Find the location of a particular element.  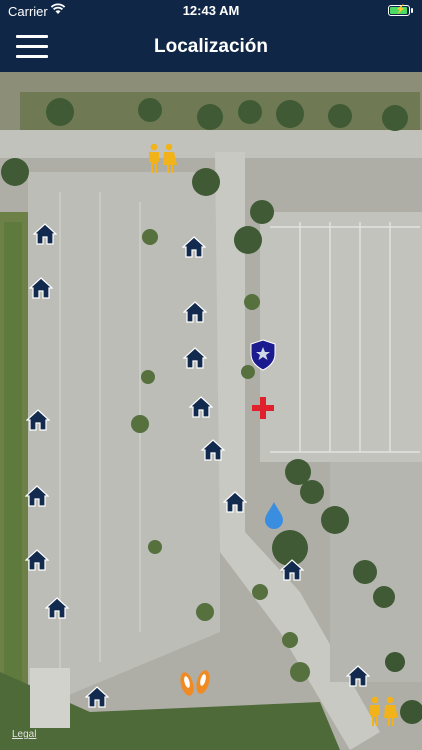

status-bar: Carrier 12:43 AM ⚡ is located at coordinates (211, 11).